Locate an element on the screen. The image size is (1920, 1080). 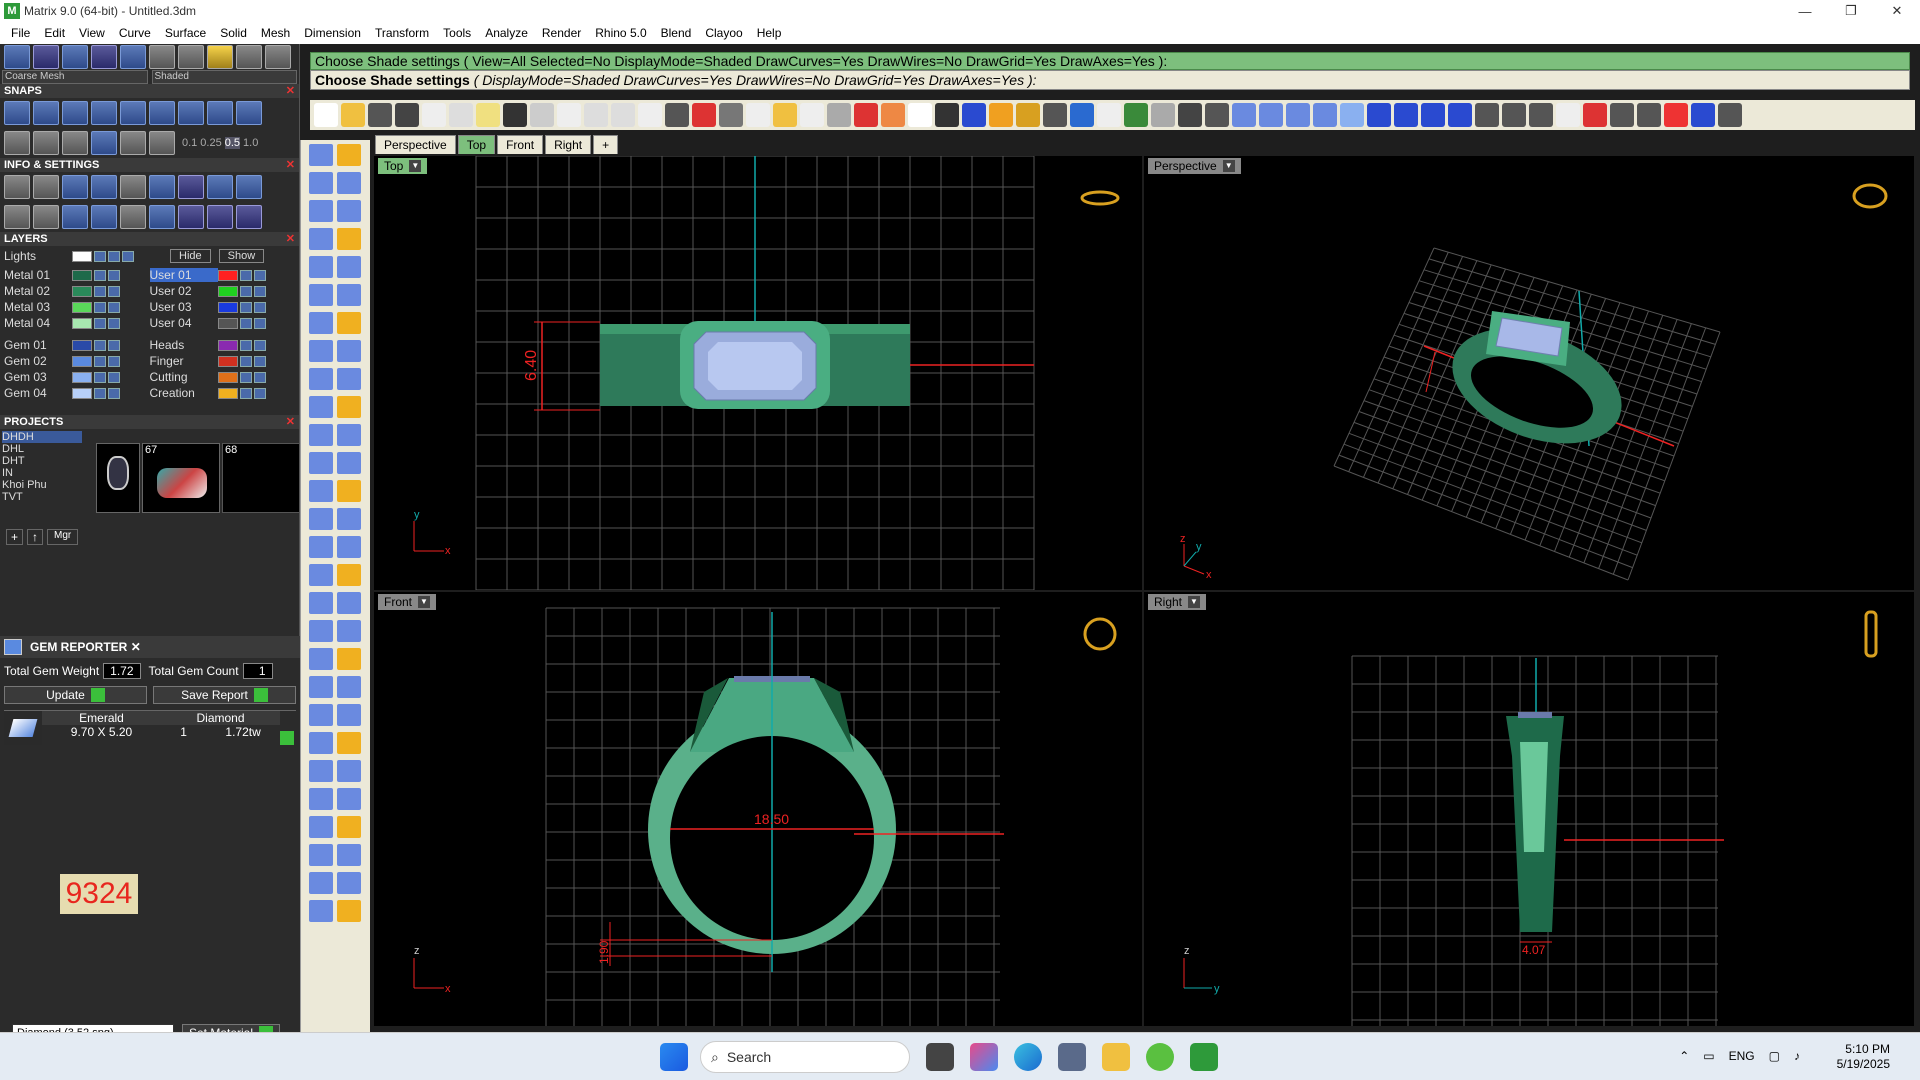
display-tool-icon is located at coordinates (75, 57).